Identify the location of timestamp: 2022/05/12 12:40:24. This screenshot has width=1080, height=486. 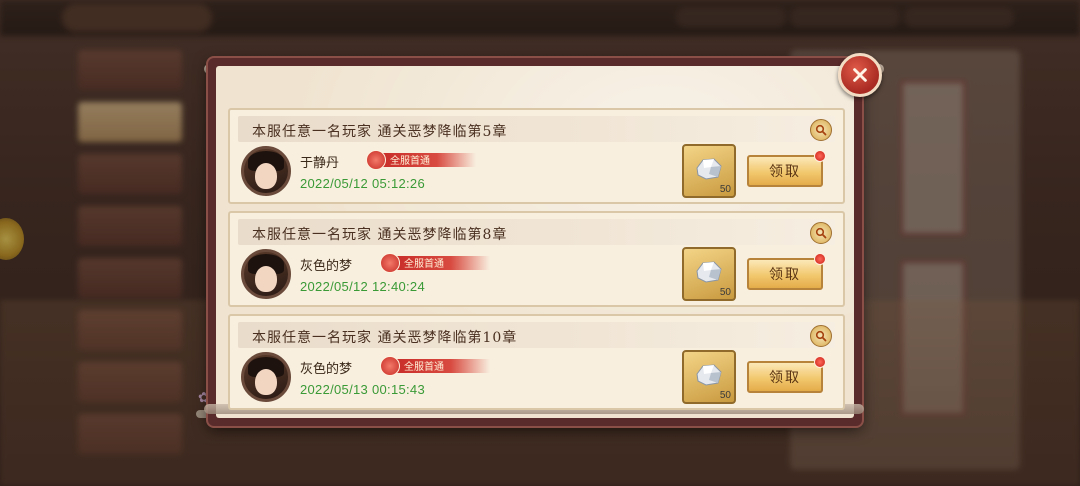
(362, 286).